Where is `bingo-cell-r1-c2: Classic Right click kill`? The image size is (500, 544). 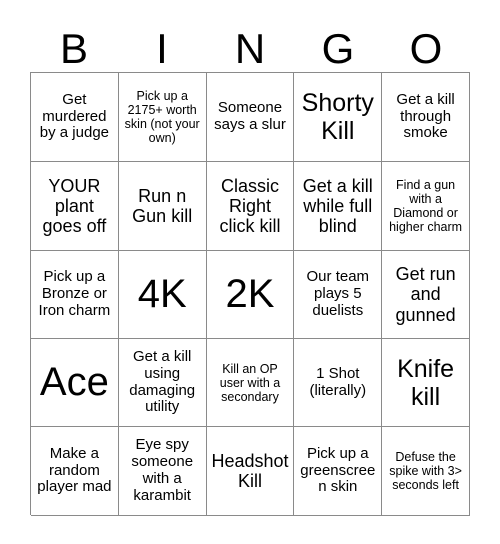 bingo-cell-r1-c2: Classic Right click kill is located at coordinates (250, 206).